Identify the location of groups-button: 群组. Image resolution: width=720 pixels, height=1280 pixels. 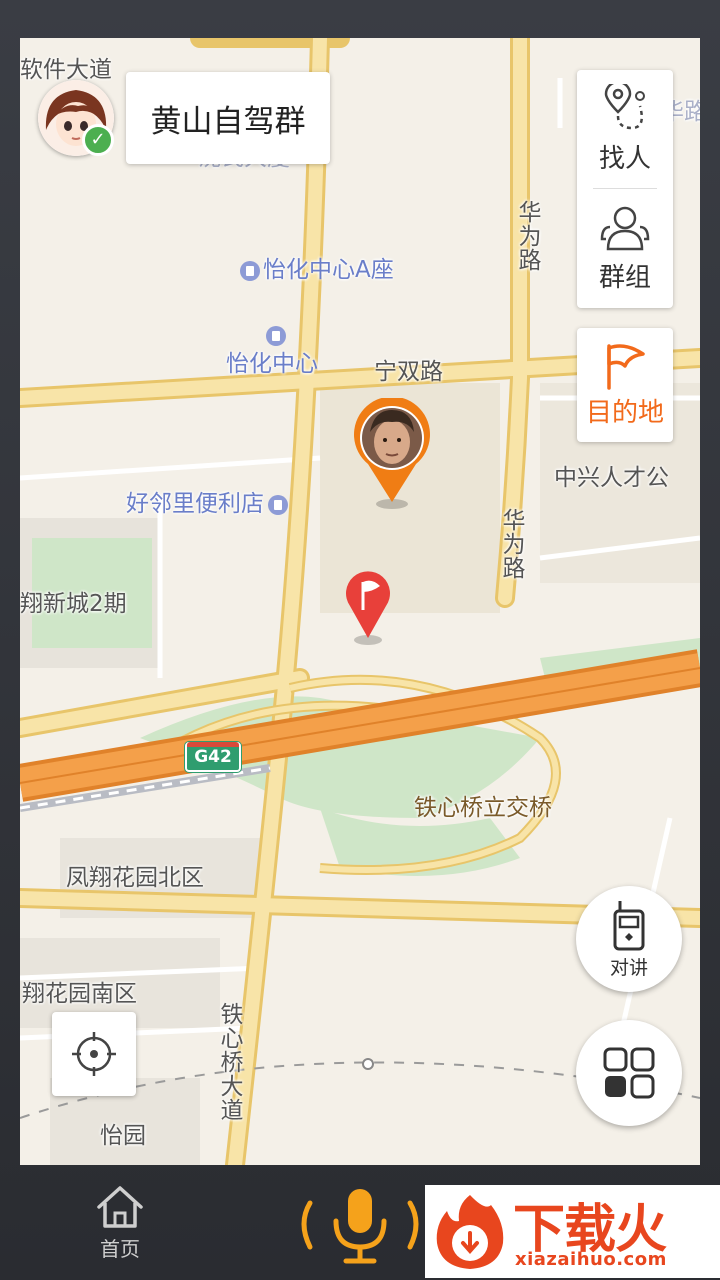
(625, 249).